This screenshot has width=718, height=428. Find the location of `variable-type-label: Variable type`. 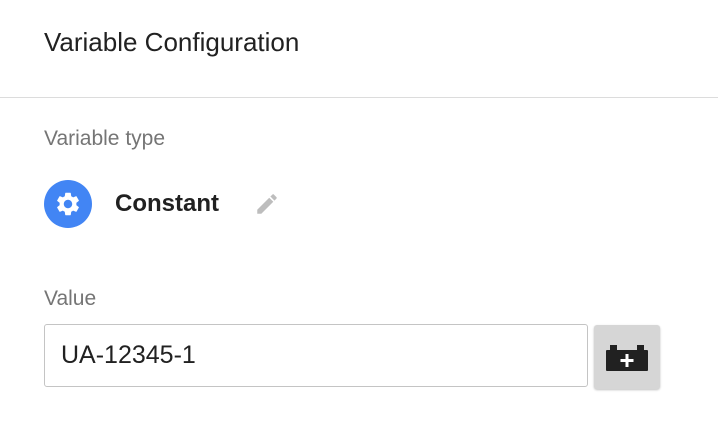

variable-type-label: Variable type is located at coordinates (105, 138).